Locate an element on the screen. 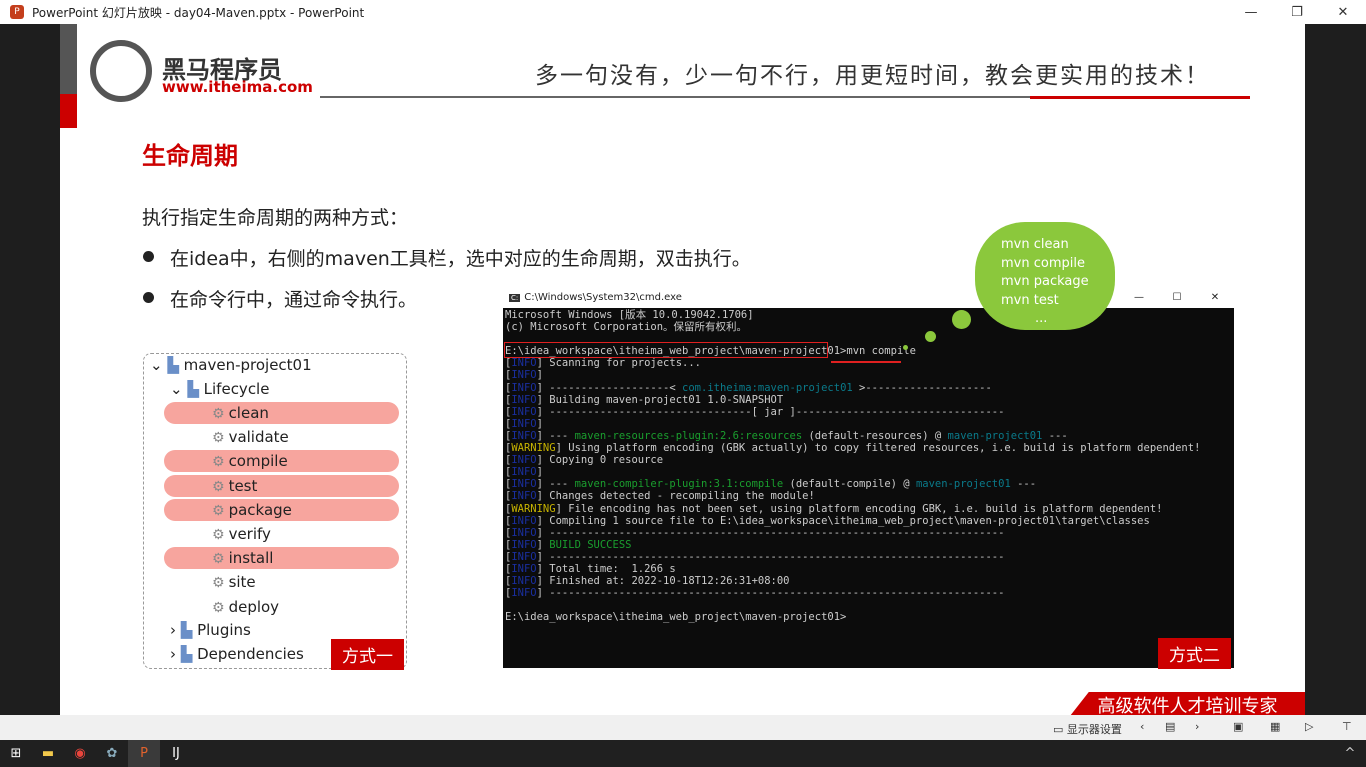 The height and width of the screenshot is (767, 1366). chrome-icon: ◉ is located at coordinates (80, 753).